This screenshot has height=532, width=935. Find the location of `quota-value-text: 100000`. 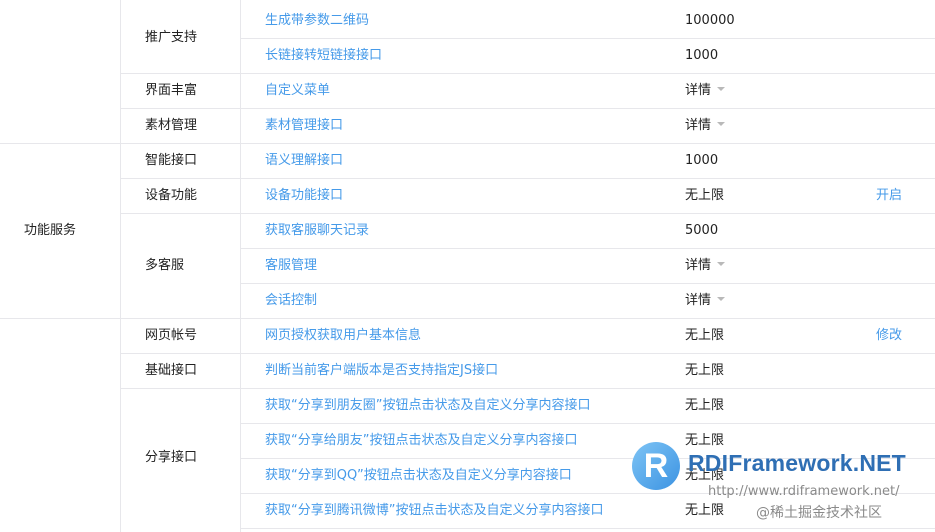

quota-value-text: 100000 is located at coordinates (710, 20).